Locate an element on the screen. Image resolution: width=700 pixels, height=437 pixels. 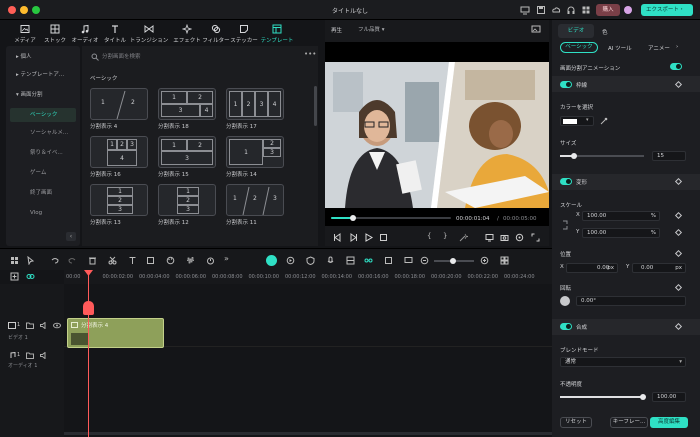
position-y-input: 0.00 px is located at coordinates (659, 268).